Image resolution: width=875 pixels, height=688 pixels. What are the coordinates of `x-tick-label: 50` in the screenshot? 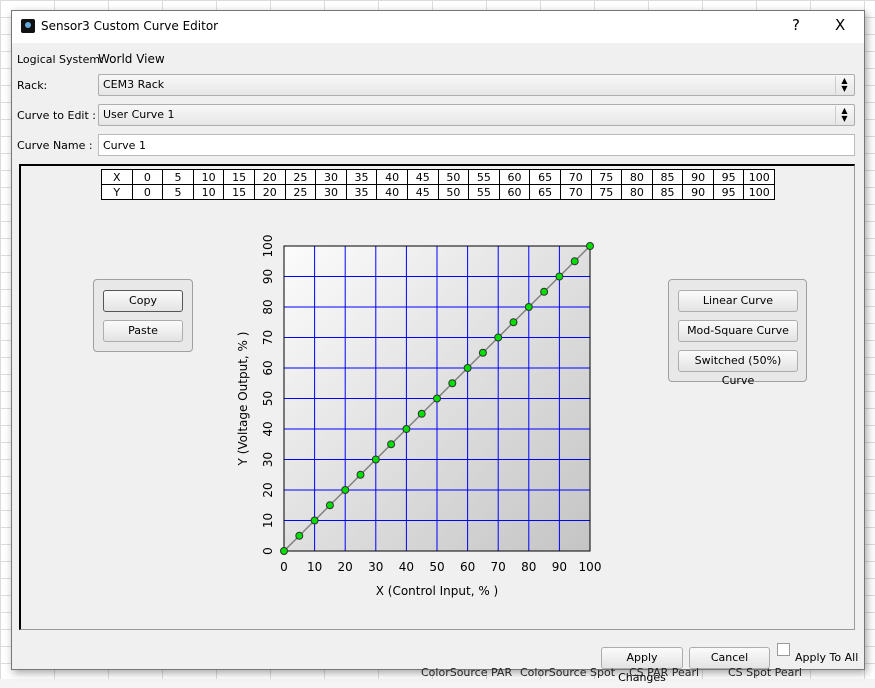 It's located at (436, 567).